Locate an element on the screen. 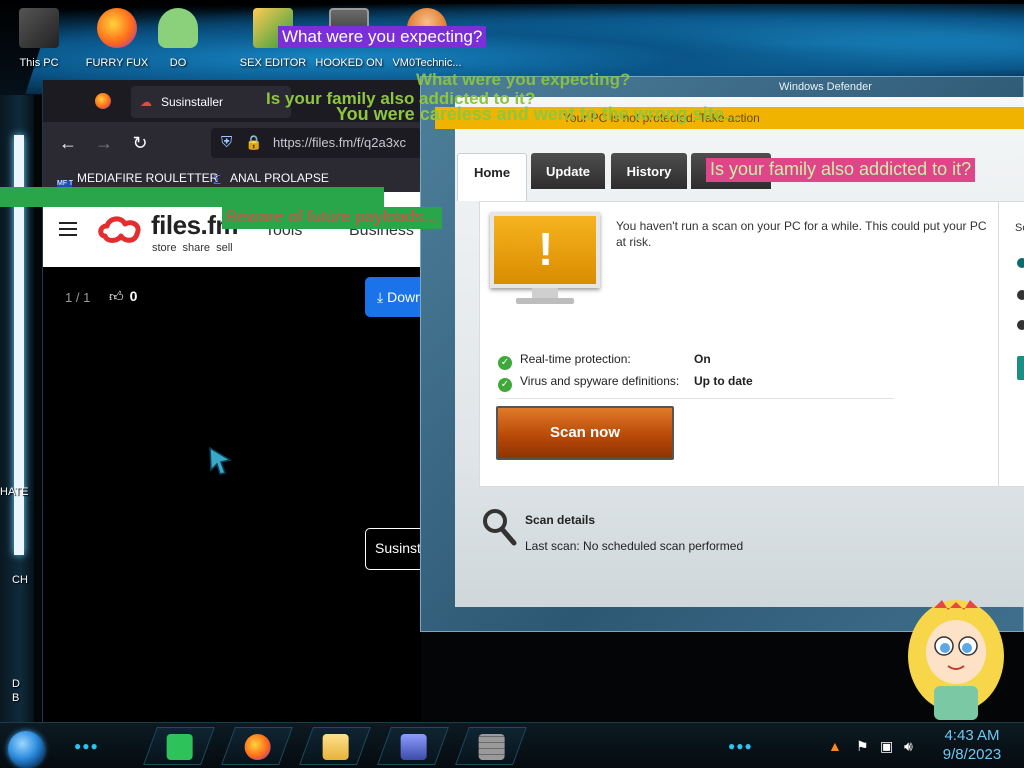  monitor-stand is located at coordinates (545, 293).